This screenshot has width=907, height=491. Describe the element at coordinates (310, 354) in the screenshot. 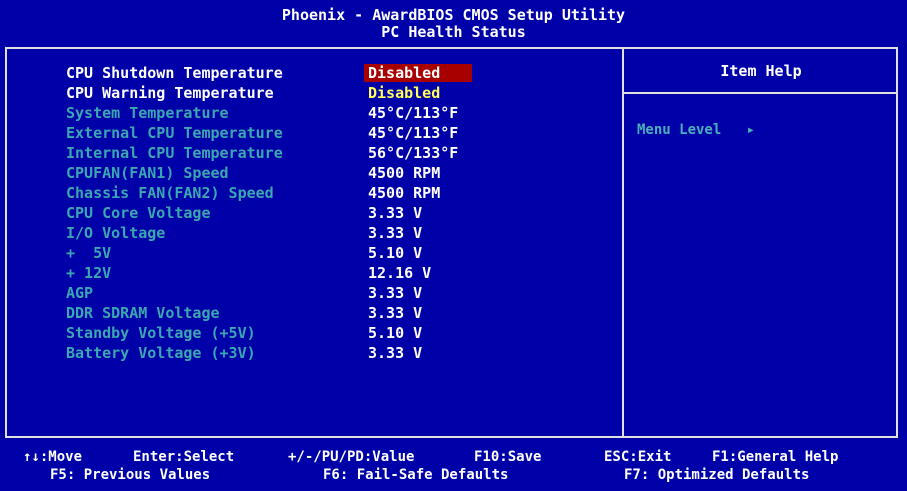

I see `reading-battery-voltage: Battery Voltage (+3V) 3.33 V` at that location.